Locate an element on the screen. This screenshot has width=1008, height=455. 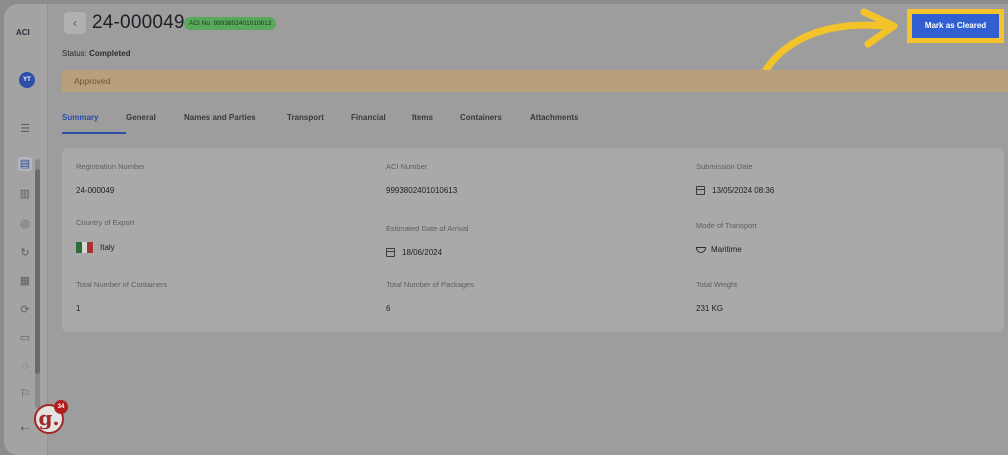
mark-as-cleared-button: Mark as Cleared is located at coordinates (955, 26).